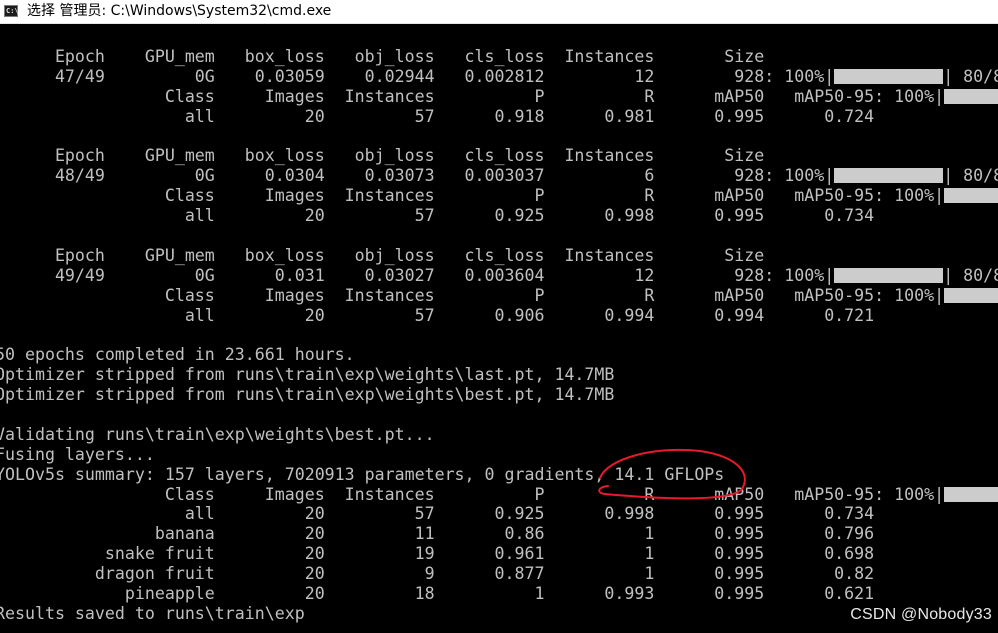 Image resolution: width=998 pixels, height=633 pixels. Describe the element at coordinates (179, 11) in the screenshot. I see `window-title: 选择 管理员: C:\Windows\System32\cmd.exe` at that location.